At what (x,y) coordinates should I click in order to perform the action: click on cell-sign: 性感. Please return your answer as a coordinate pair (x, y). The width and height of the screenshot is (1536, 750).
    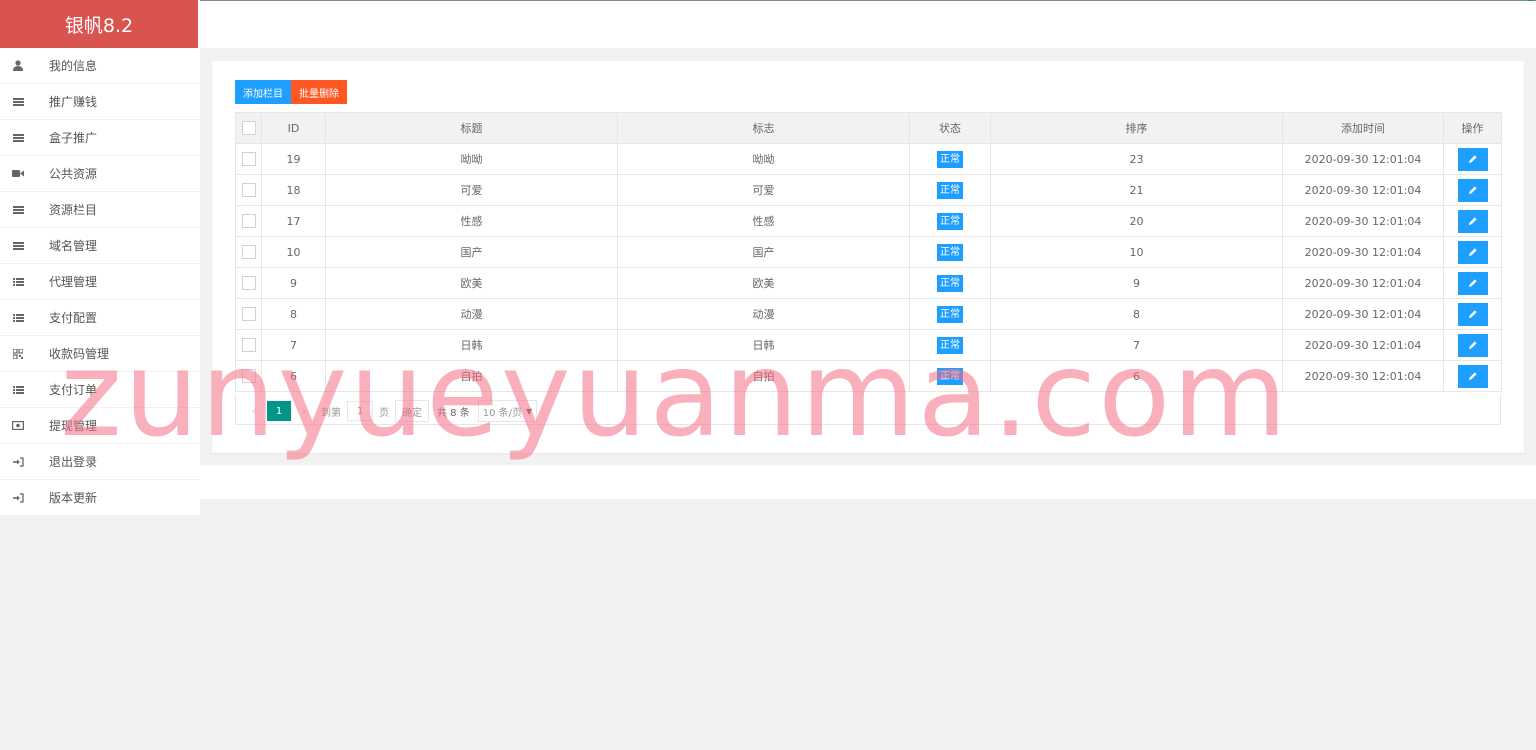
    Looking at the image, I should click on (763, 221).